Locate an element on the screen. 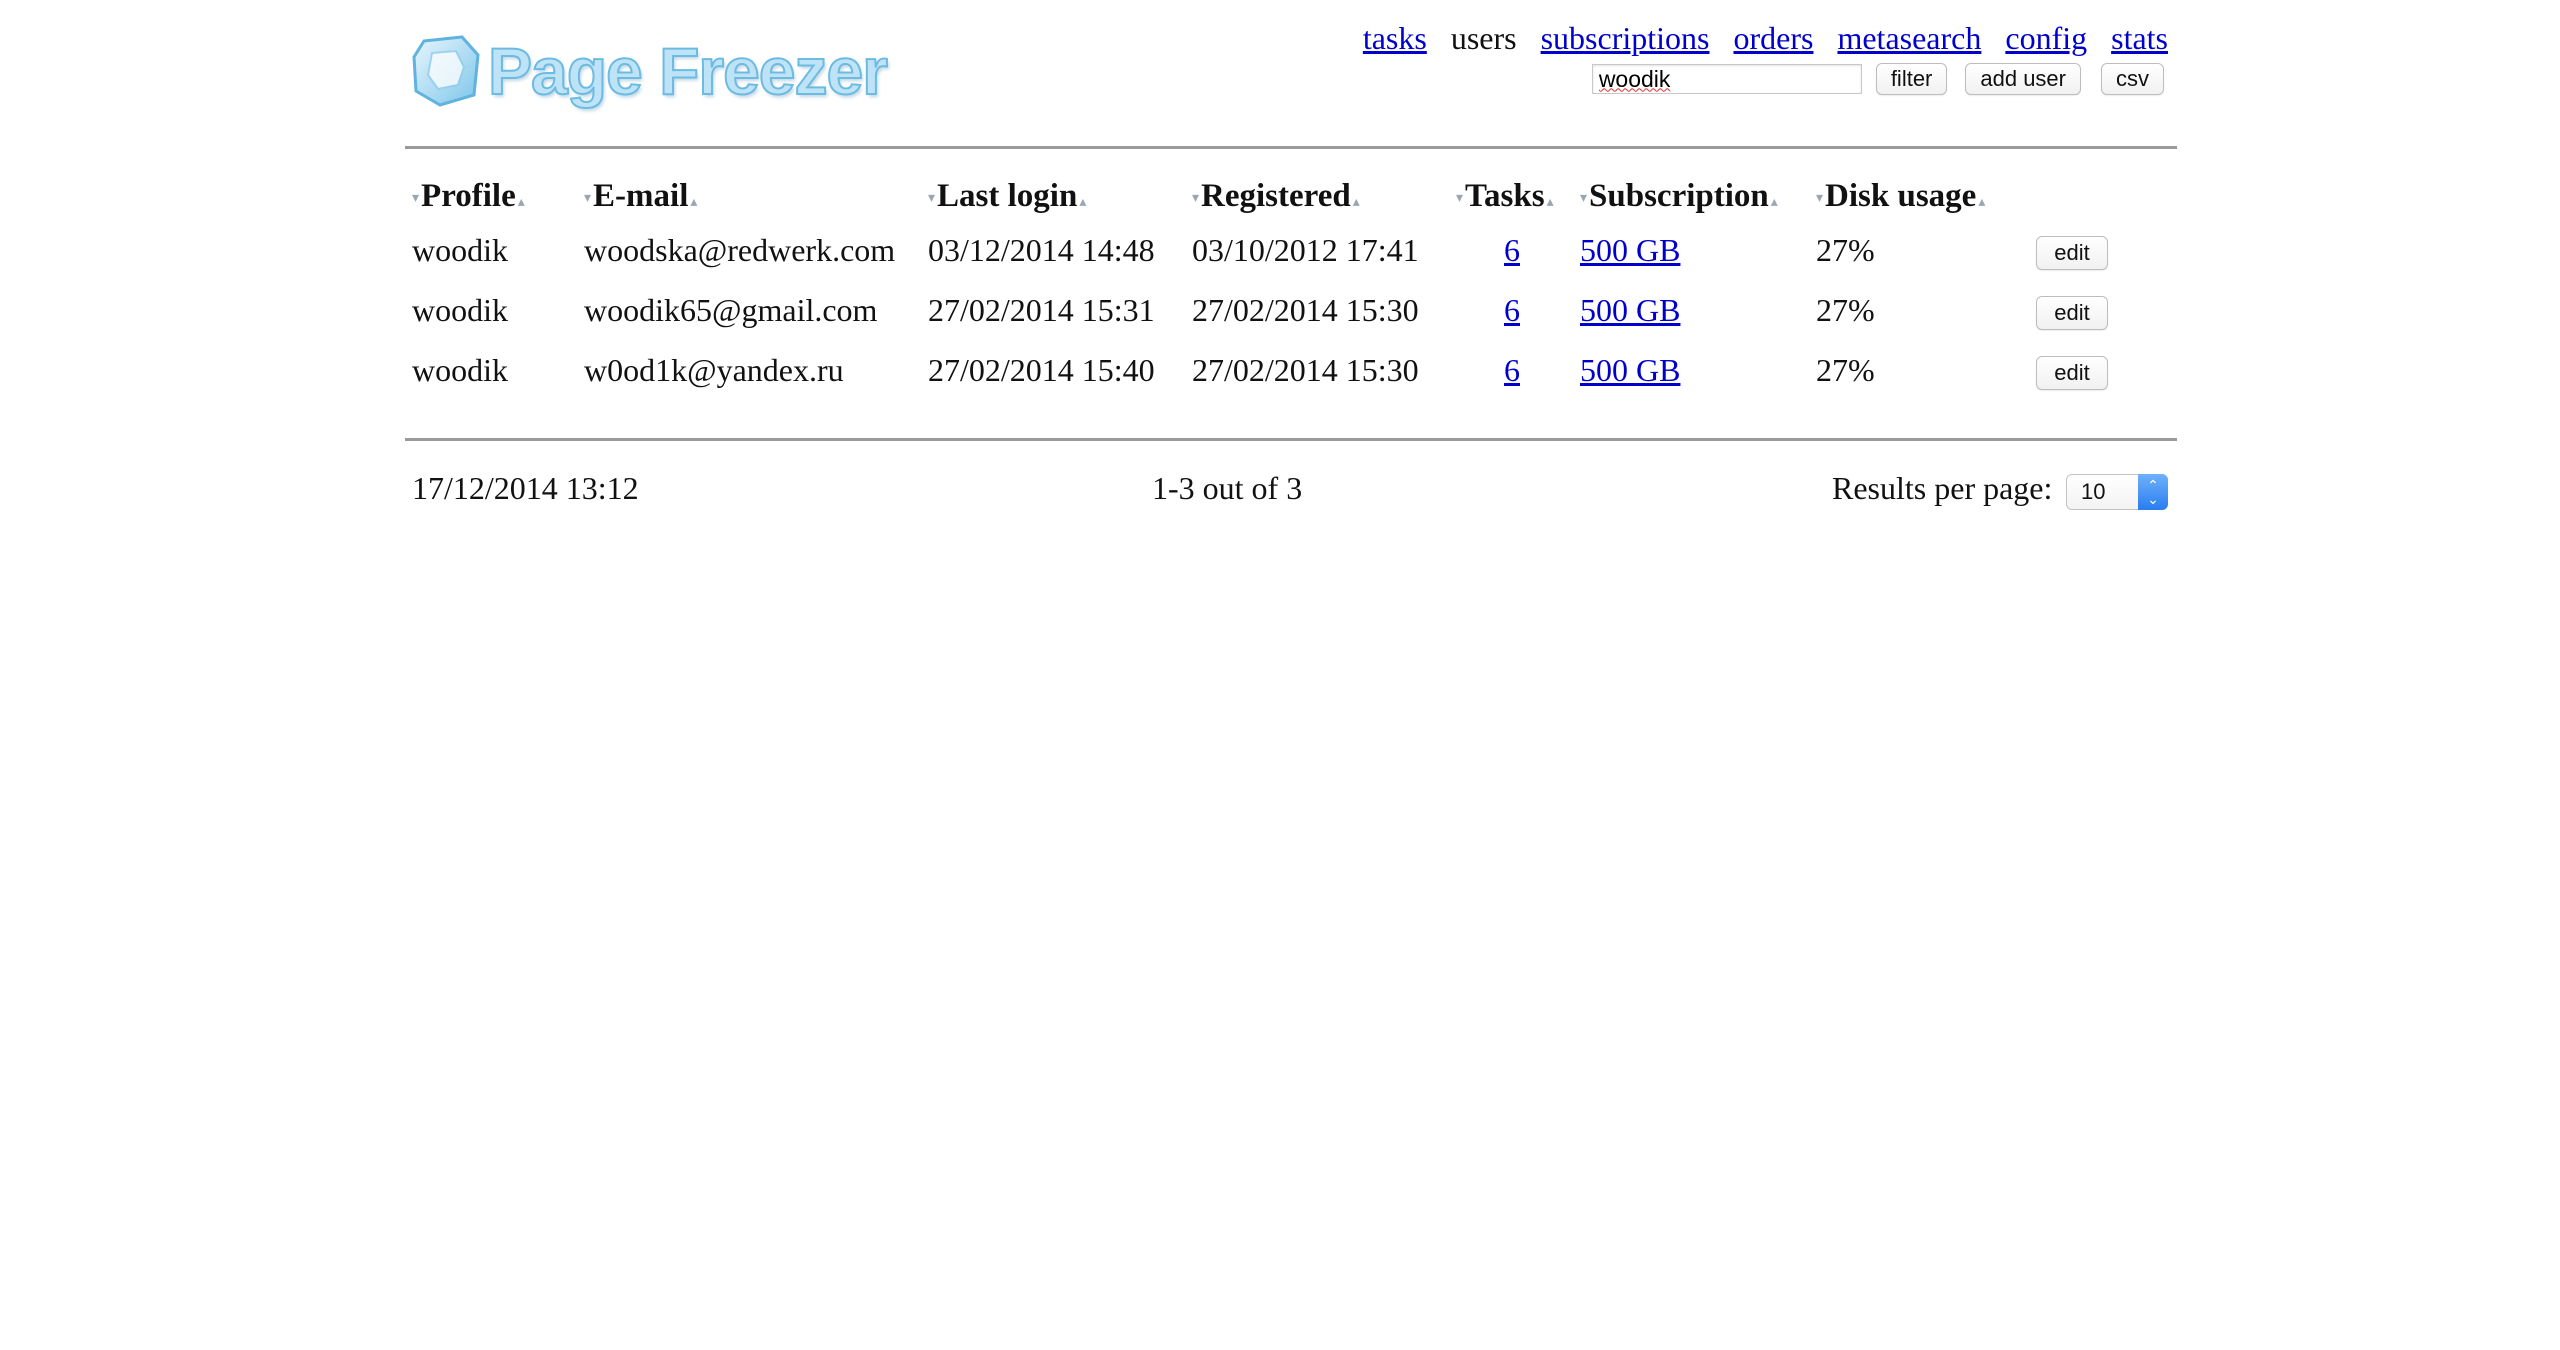  logo-text: Page Freezer is located at coordinates (688, 71).